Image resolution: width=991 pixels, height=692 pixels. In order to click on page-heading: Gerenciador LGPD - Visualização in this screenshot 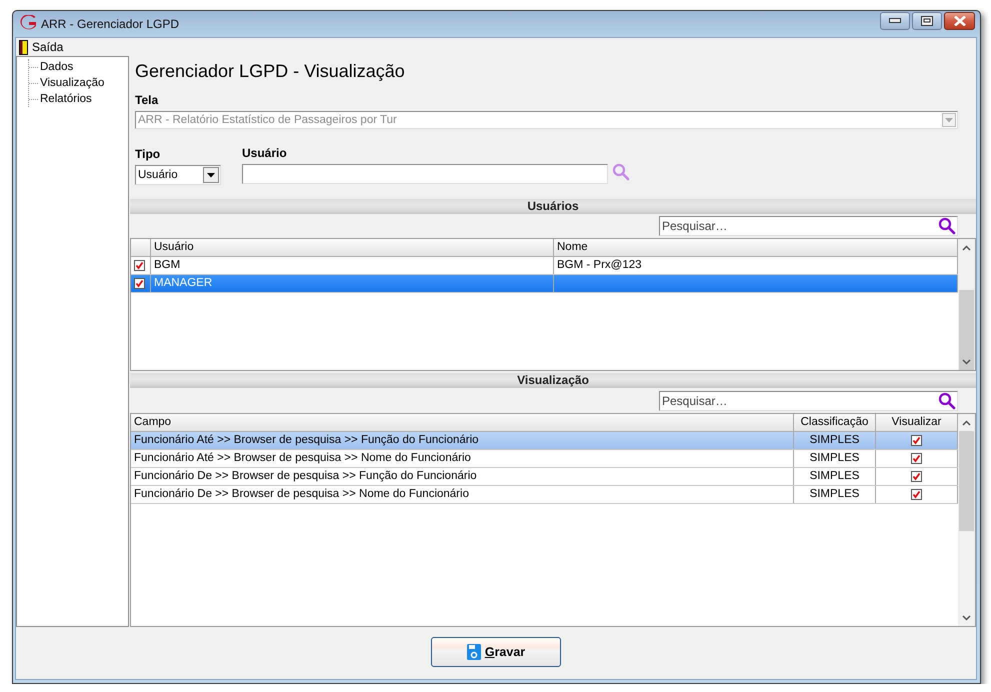, I will do `click(270, 71)`.